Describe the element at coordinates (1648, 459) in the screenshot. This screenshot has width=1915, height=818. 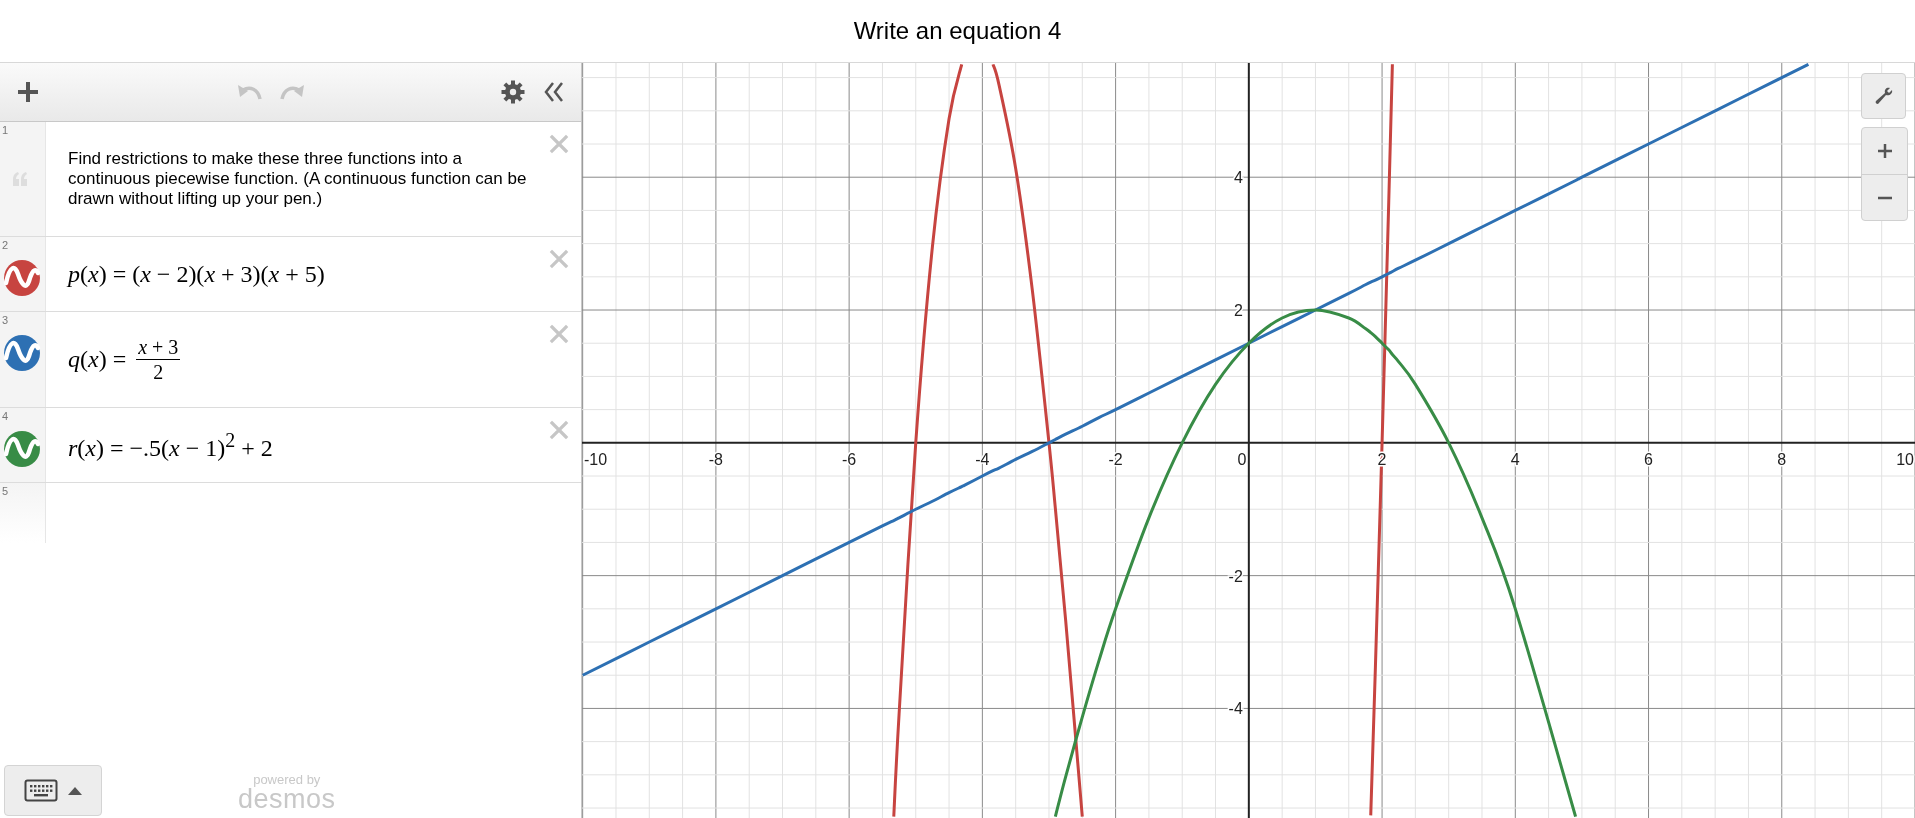
I see `tick-label: 6` at that location.